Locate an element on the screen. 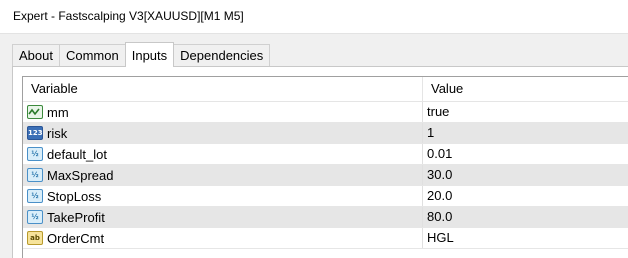 The width and height of the screenshot is (628, 258). variable-name: risk is located at coordinates (57, 133).